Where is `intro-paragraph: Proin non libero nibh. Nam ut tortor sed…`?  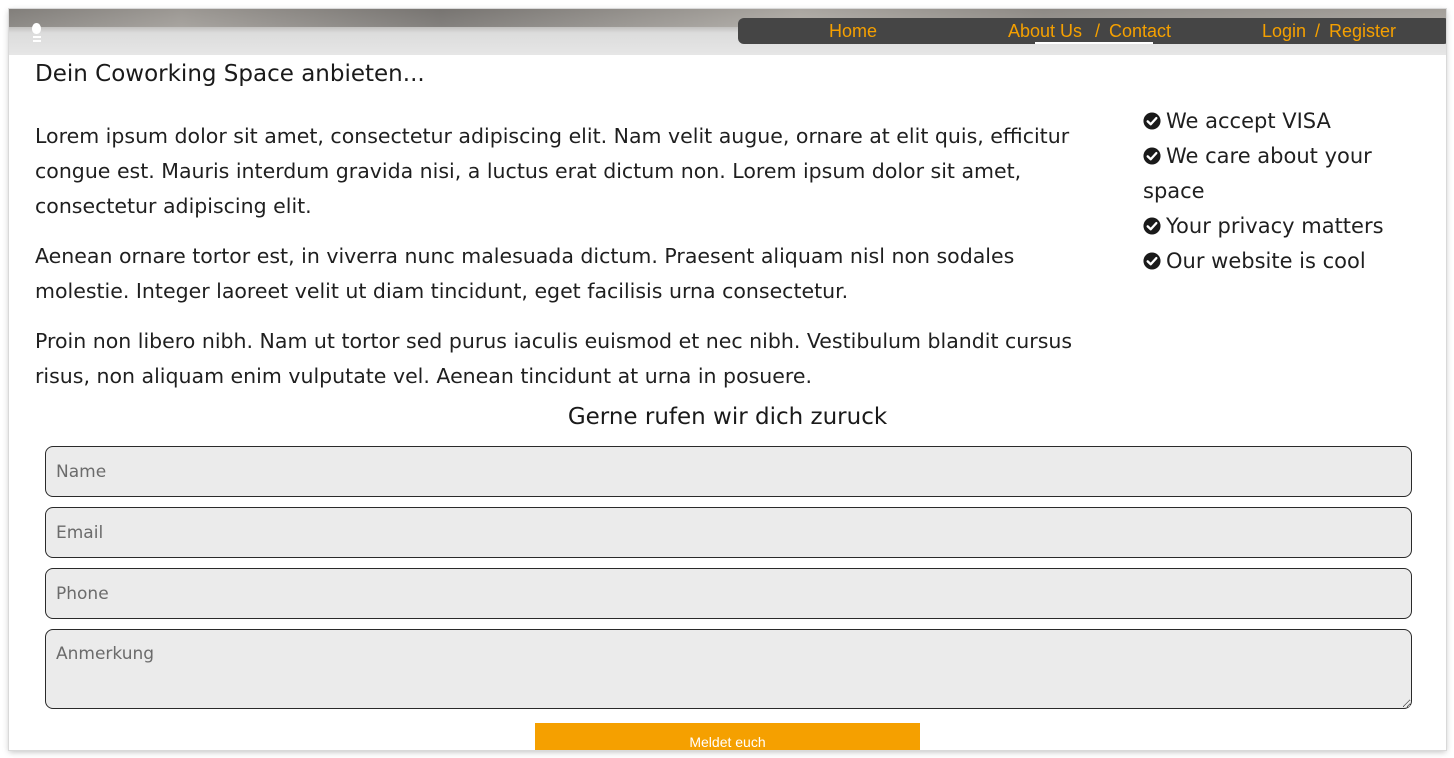 intro-paragraph: Proin non libero nibh. Nam ut tortor sed… is located at coordinates (554, 358).